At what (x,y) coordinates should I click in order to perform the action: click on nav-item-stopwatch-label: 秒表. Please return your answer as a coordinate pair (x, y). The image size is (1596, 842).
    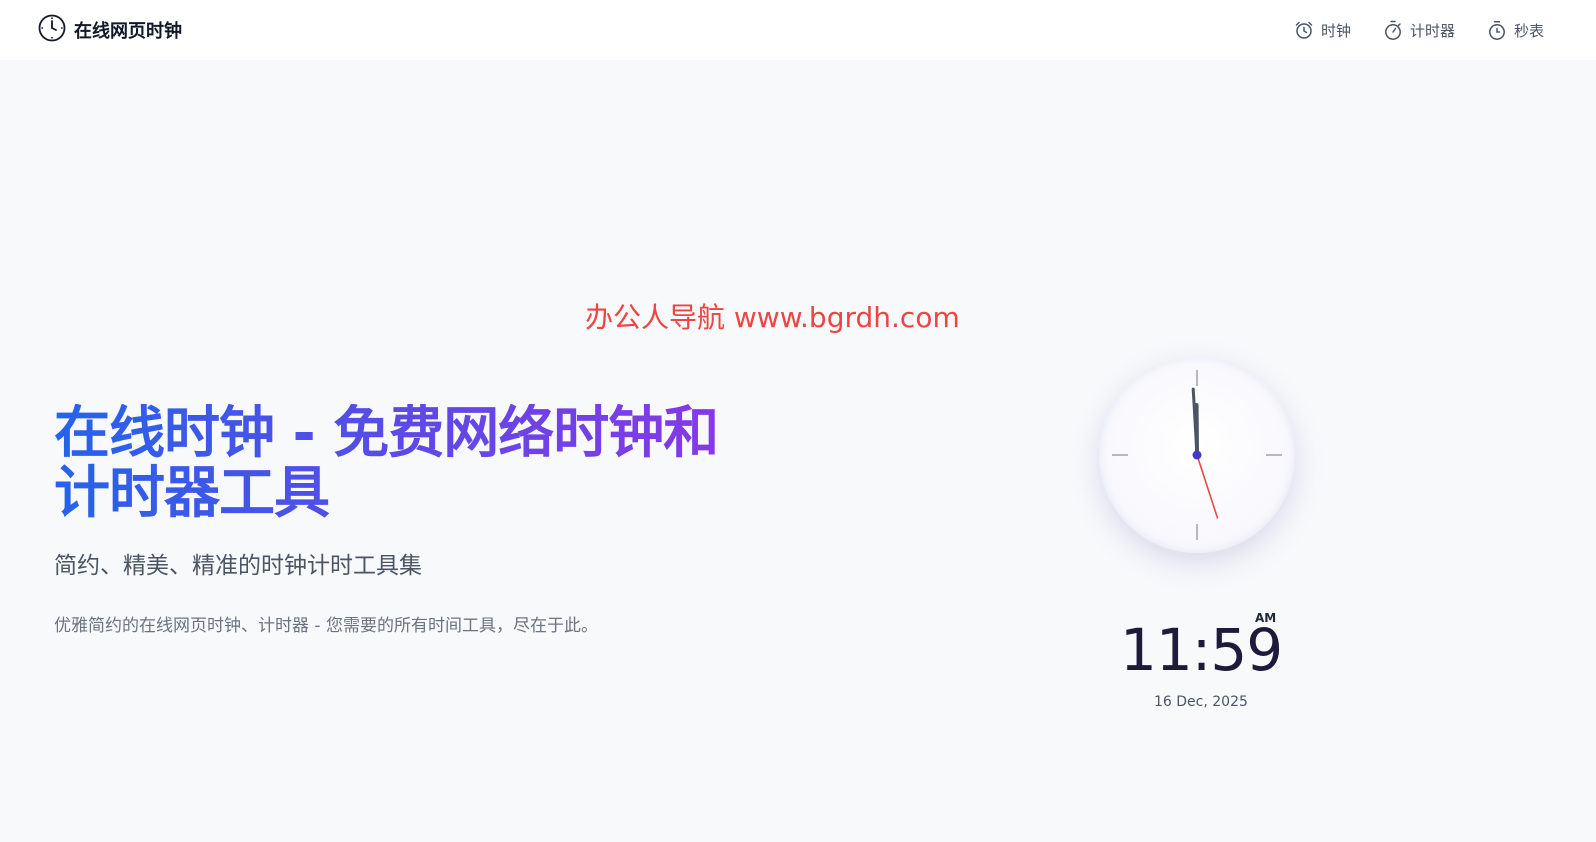
    Looking at the image, I should click on (1528, 30).